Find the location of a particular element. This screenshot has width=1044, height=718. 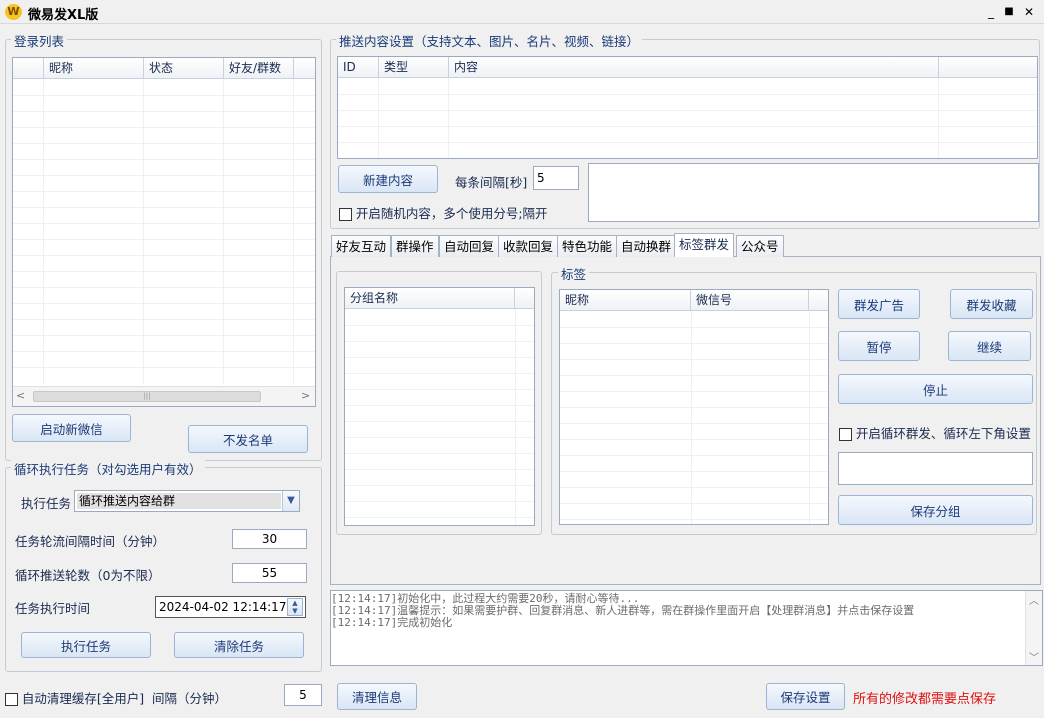

each-interval-input: 5 is located at coordinates (556, 178).